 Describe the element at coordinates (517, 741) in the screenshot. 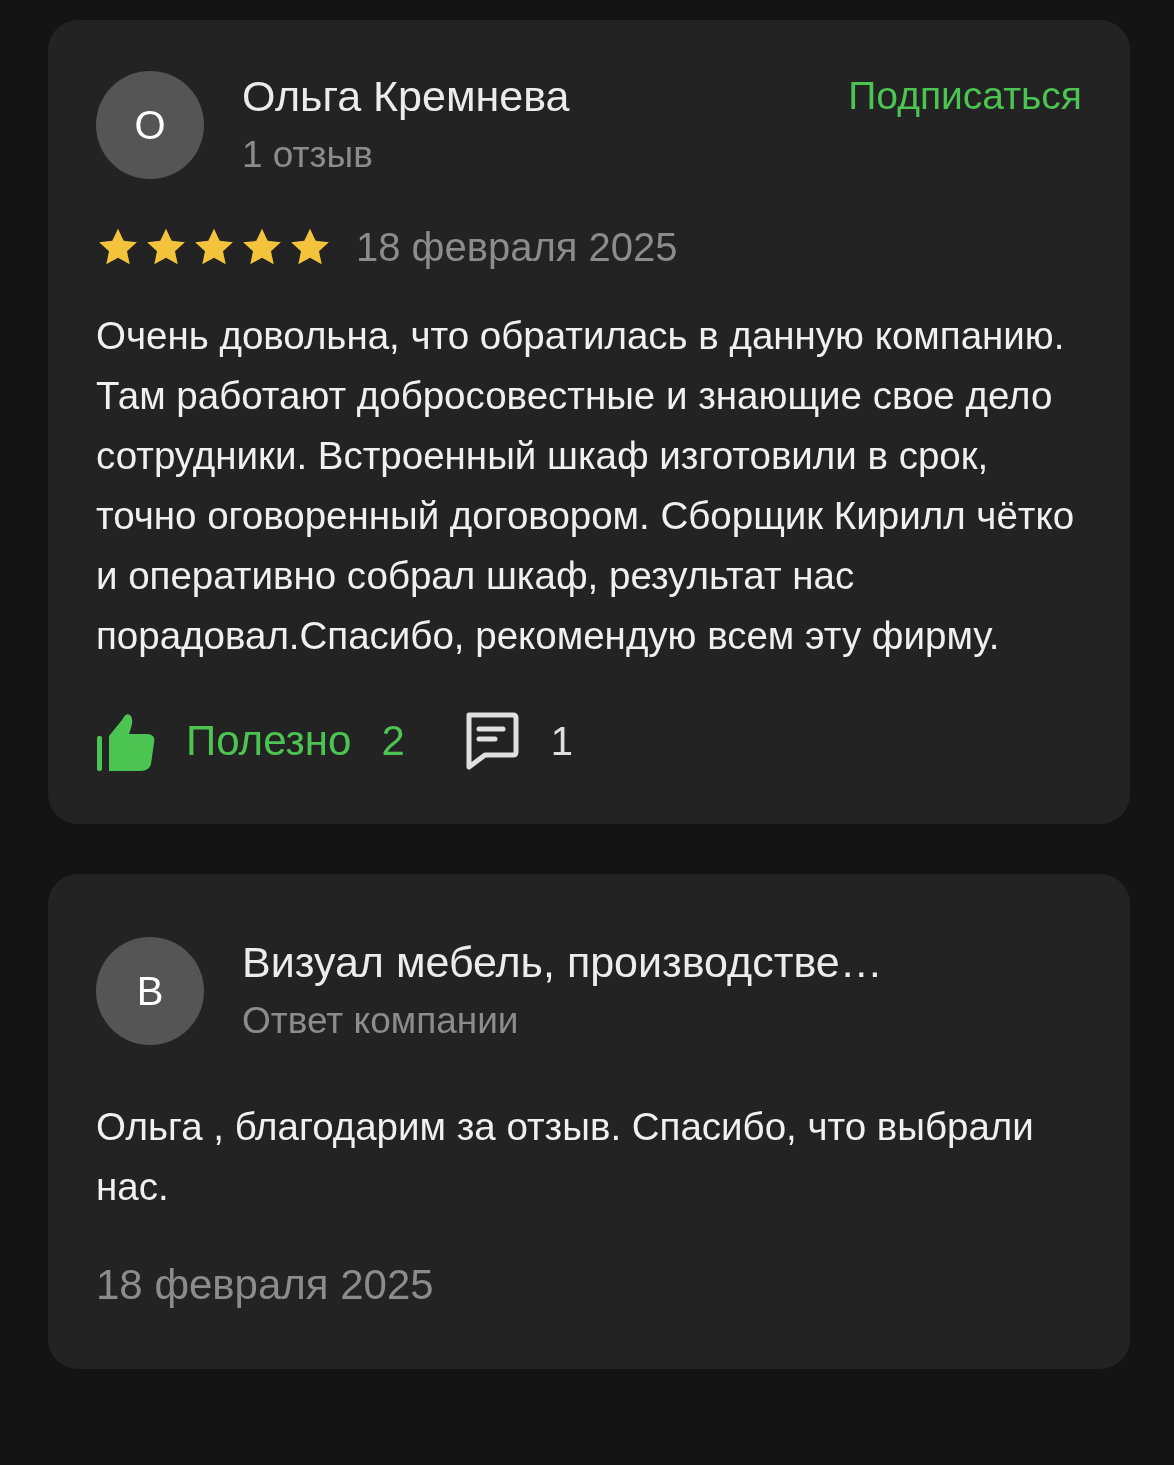

I see `comments-button: 1` at that location.